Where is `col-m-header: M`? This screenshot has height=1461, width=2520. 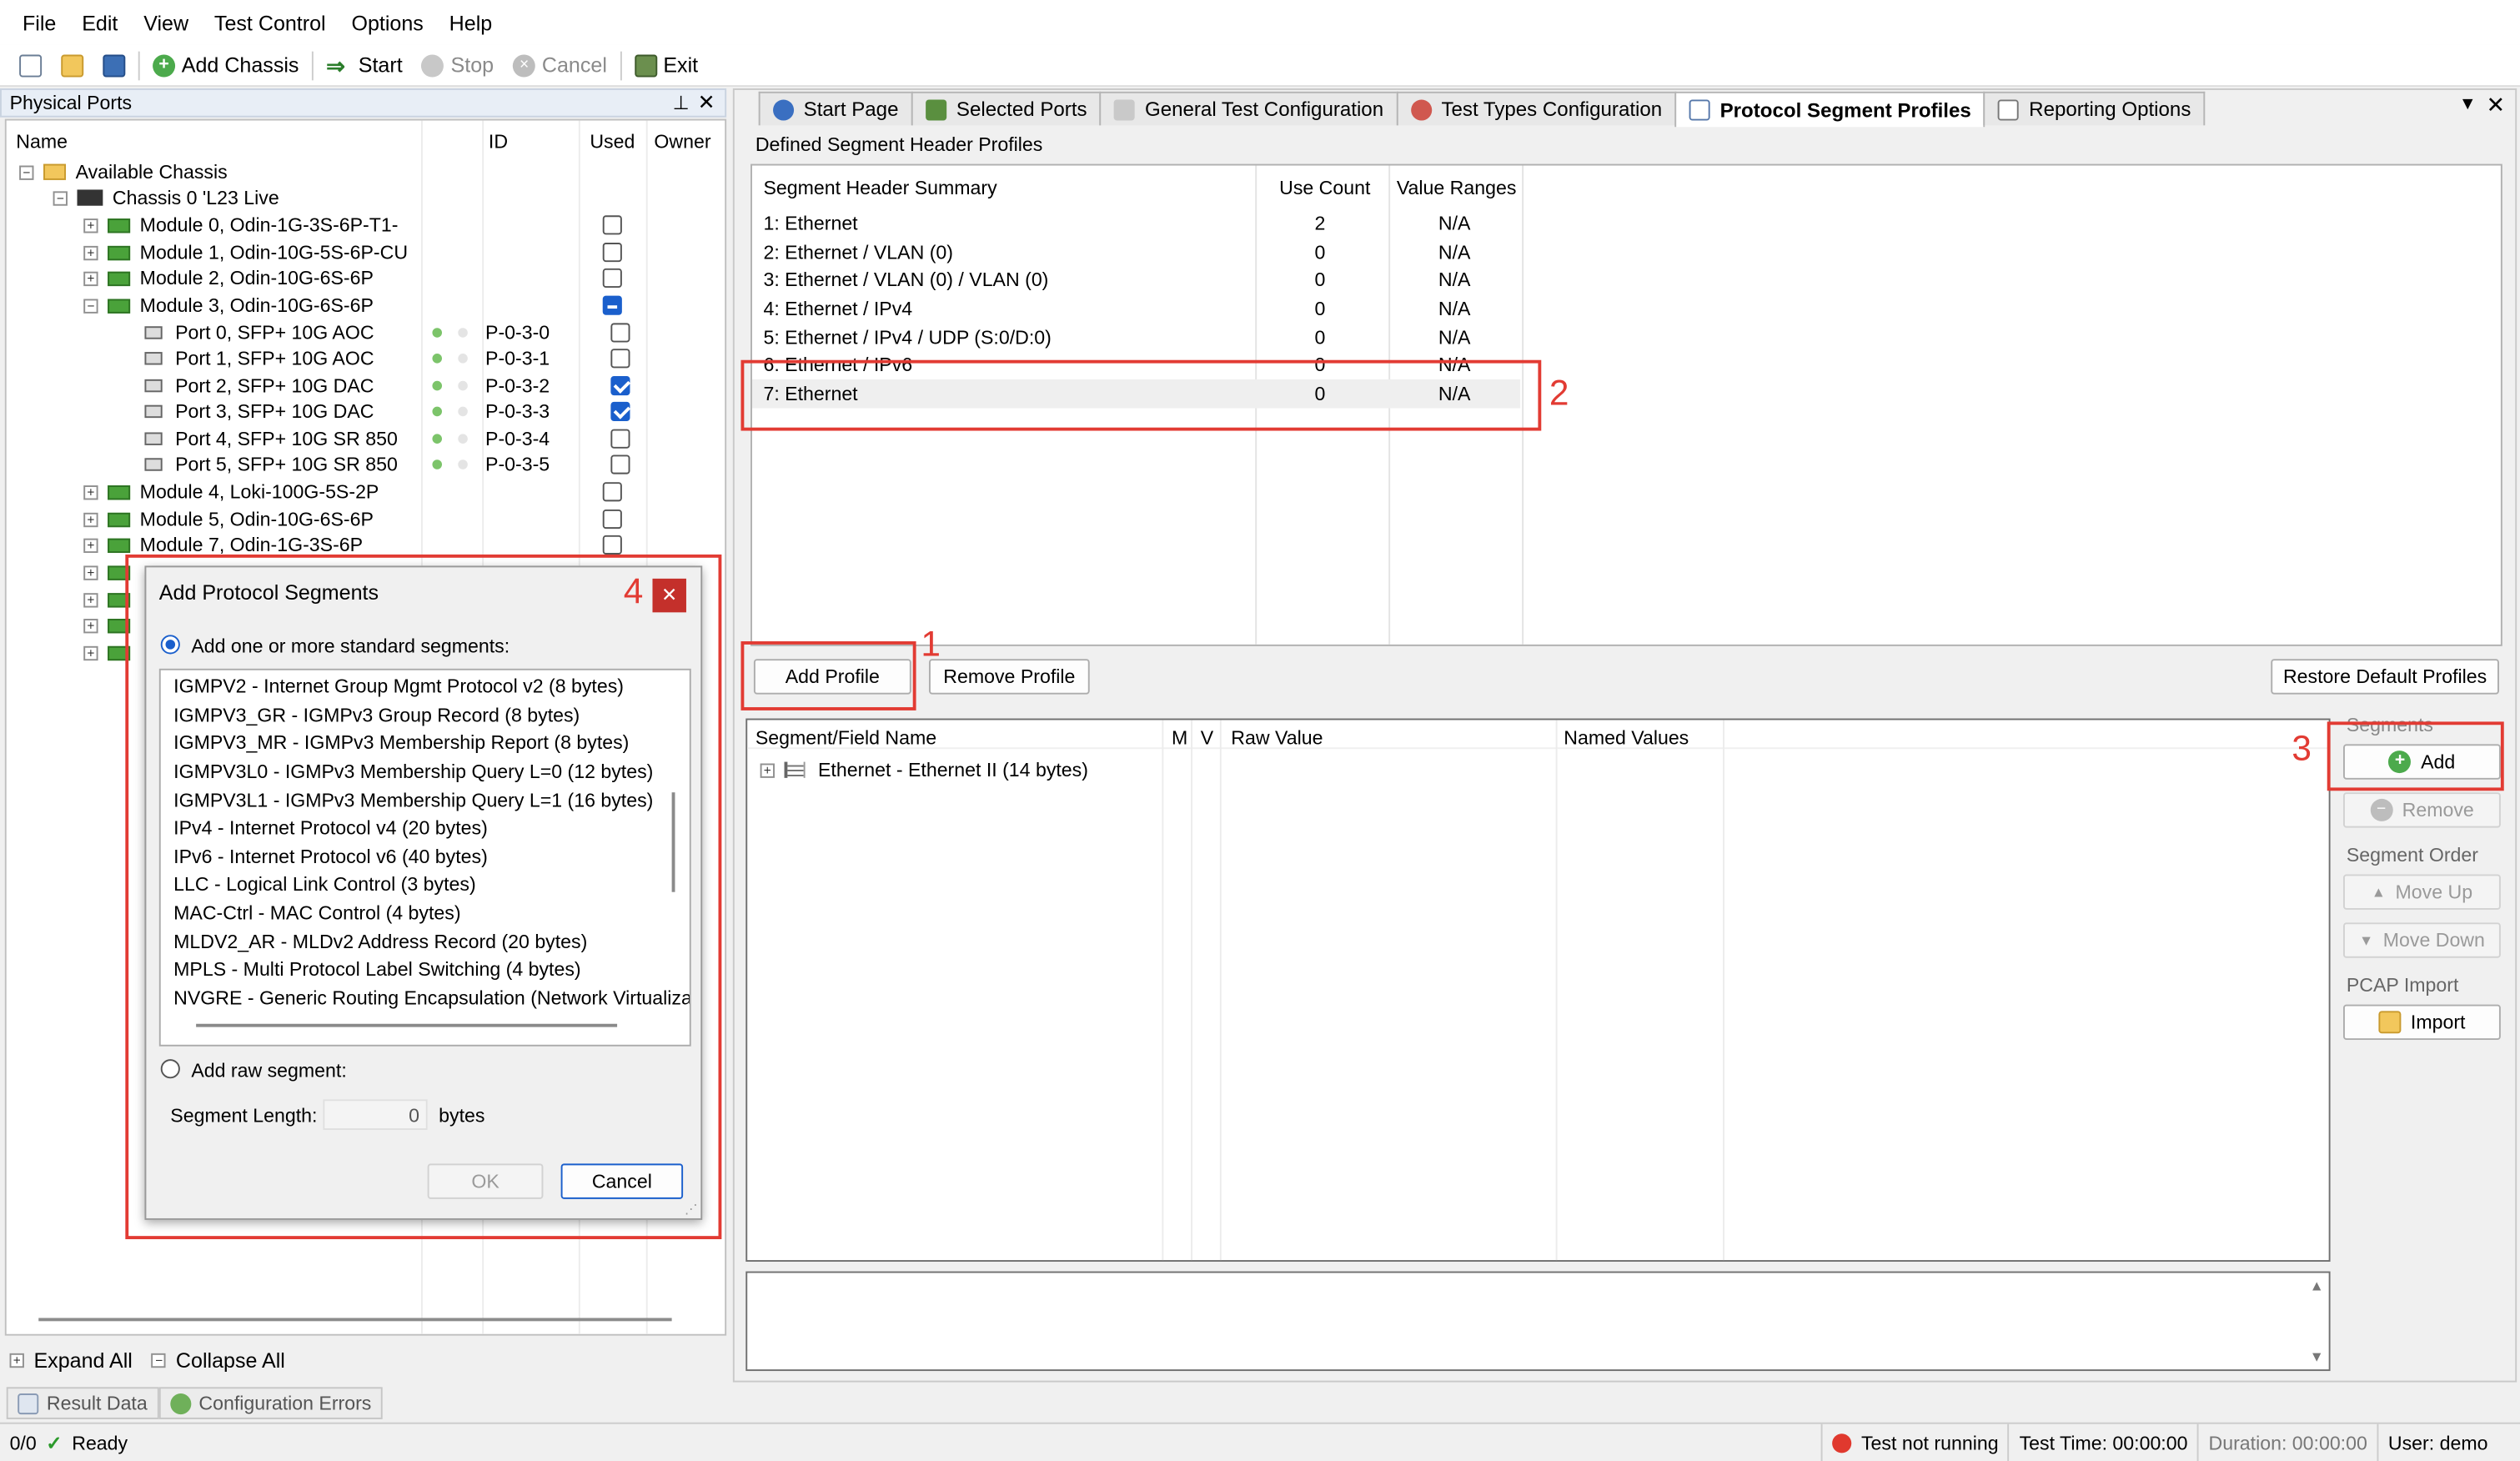
col-m-header: M is located at coordinates (1179, 737).